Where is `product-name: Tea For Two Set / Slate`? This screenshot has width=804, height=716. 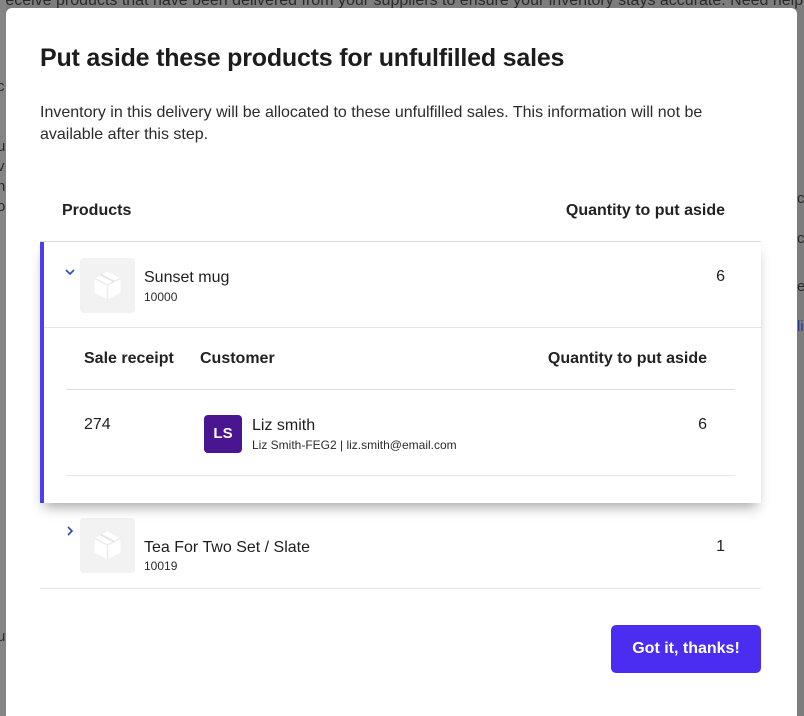 product-name: Tea For Two Set / Slate is located at coordinates (227, 547).